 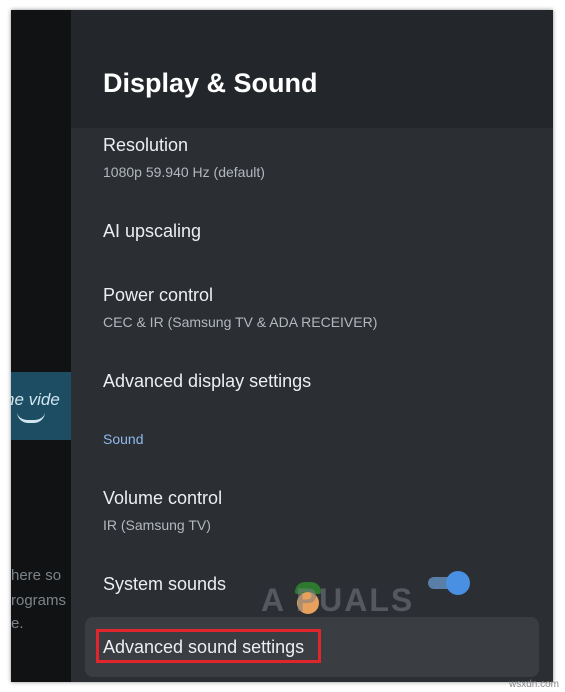 What do you see at coordinates (36, 575) in the screenshot?
I see `background-text-line: here so` at bounding box center [36, 575].